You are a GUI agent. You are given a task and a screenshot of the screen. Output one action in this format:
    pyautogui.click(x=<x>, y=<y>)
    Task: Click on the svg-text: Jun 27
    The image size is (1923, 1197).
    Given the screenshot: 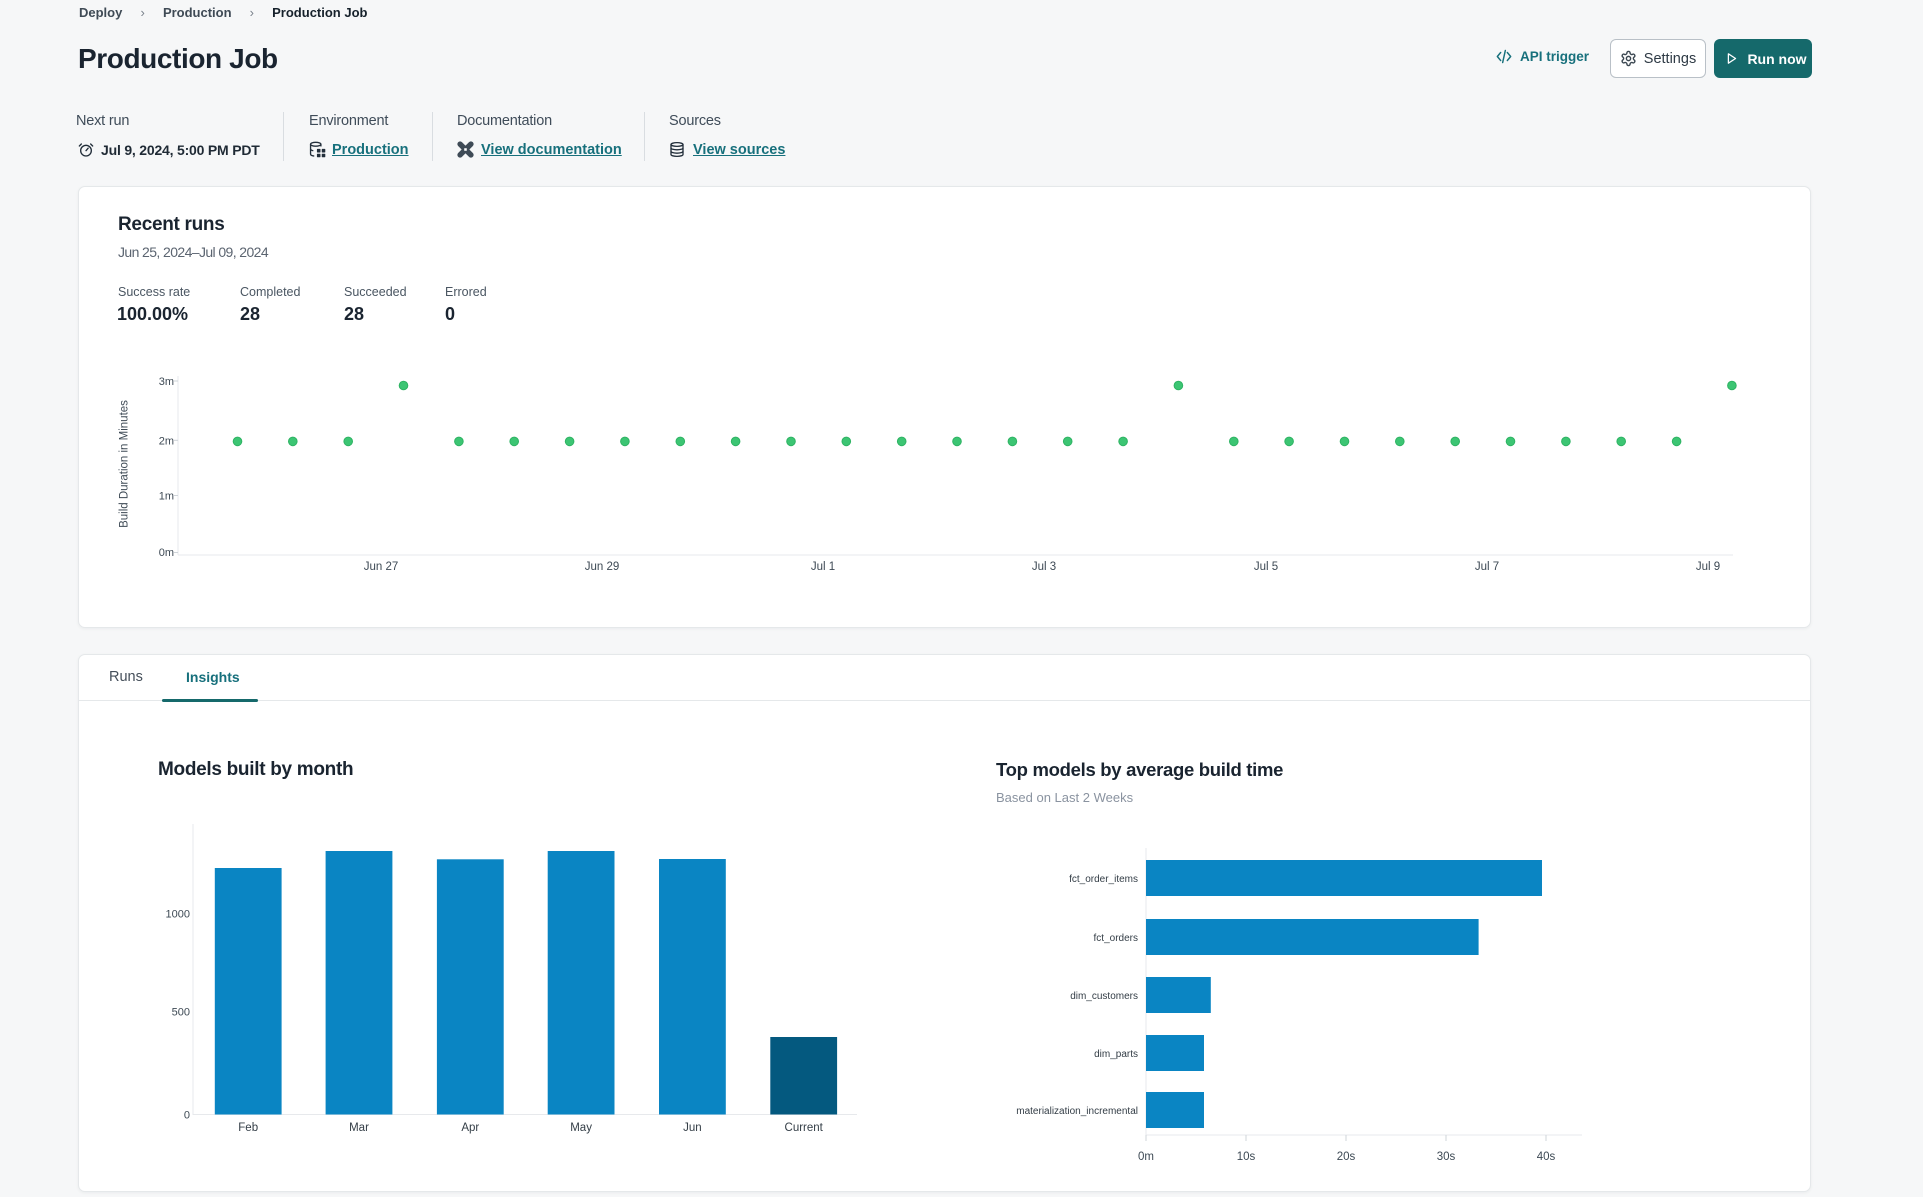 What is the action you would take?
    pyautogui.click(x=381, y=567)
    